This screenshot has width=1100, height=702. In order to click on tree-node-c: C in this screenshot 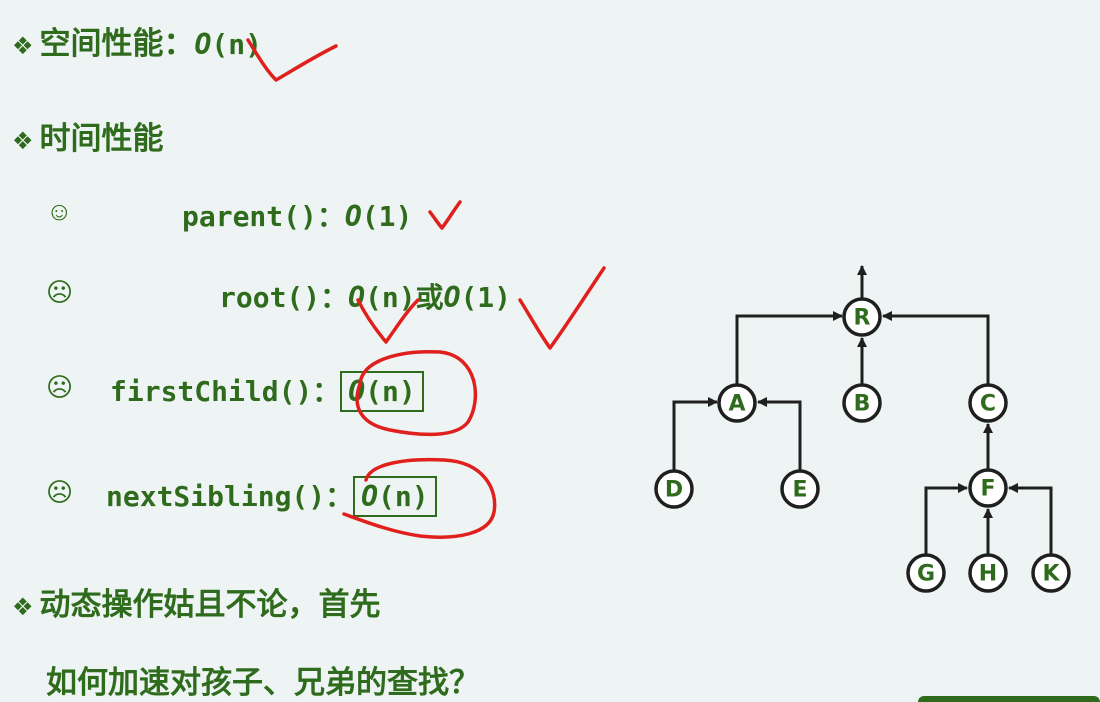, I will do `click(988, 403)`.